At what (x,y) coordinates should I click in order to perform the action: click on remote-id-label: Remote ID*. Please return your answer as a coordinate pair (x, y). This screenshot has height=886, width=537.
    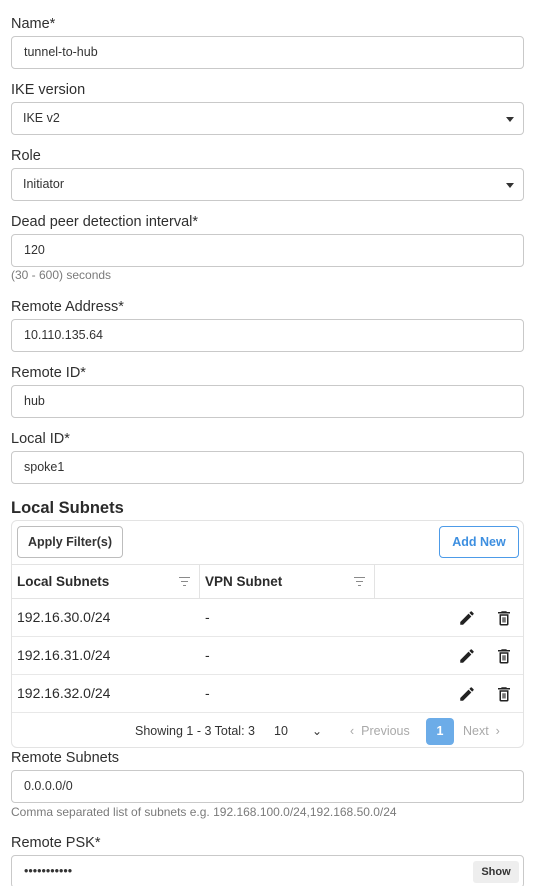
    Looking at the image, I should click on (48, 373).